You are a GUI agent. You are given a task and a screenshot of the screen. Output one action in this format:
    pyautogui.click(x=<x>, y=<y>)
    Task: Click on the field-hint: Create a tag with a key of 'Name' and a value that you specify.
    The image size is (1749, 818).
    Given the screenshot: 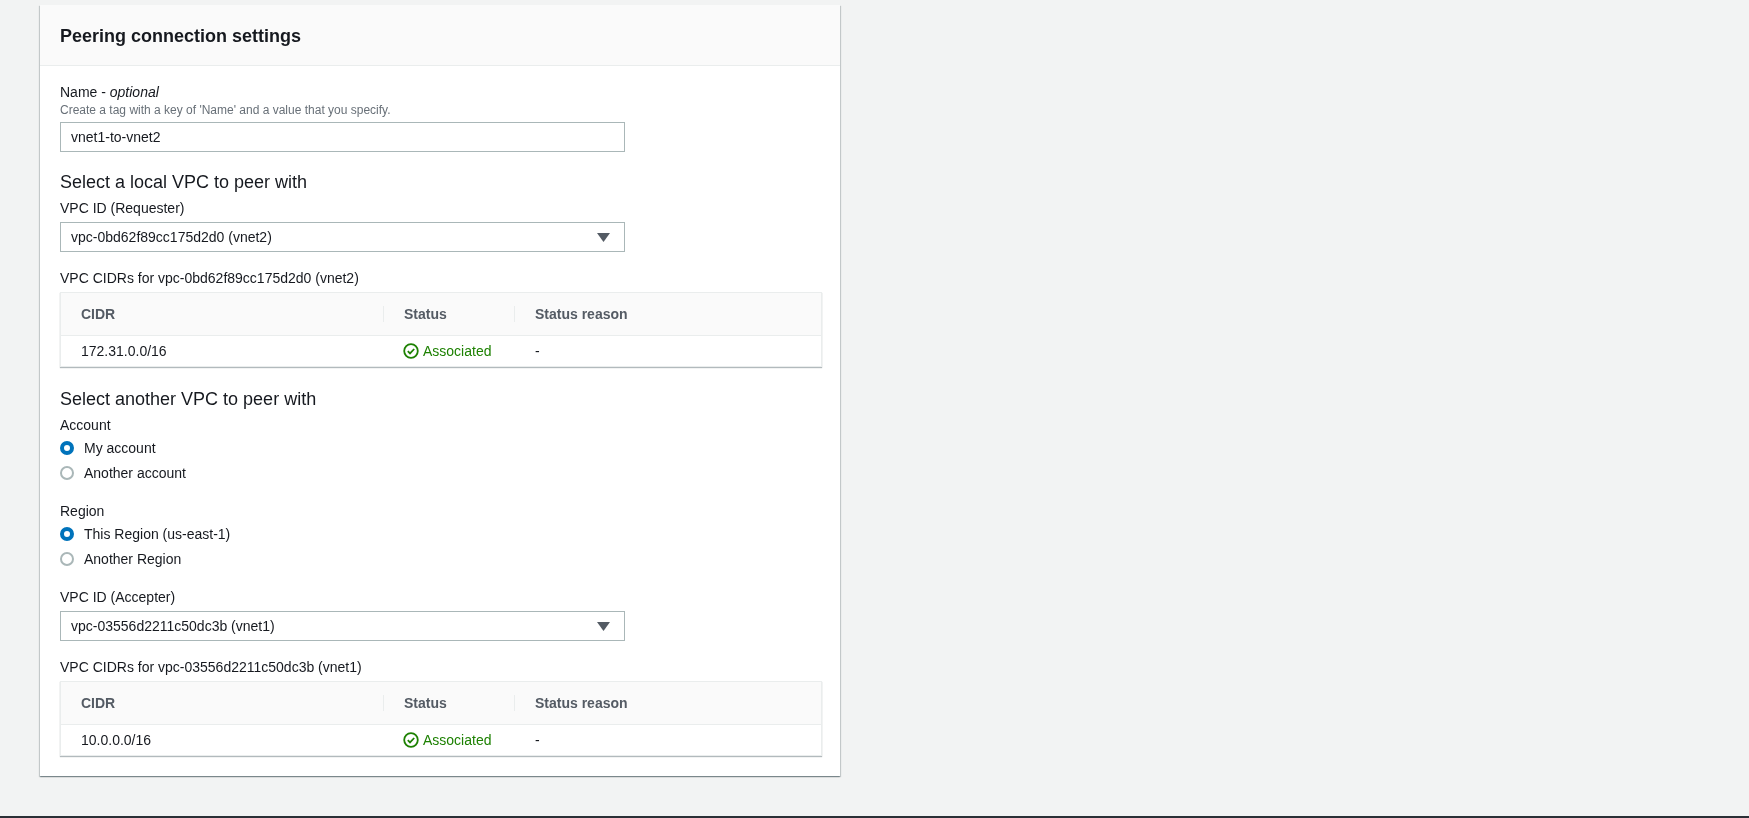 What is the action you would take?
    pyautogui.click(x=226, y=110)
    